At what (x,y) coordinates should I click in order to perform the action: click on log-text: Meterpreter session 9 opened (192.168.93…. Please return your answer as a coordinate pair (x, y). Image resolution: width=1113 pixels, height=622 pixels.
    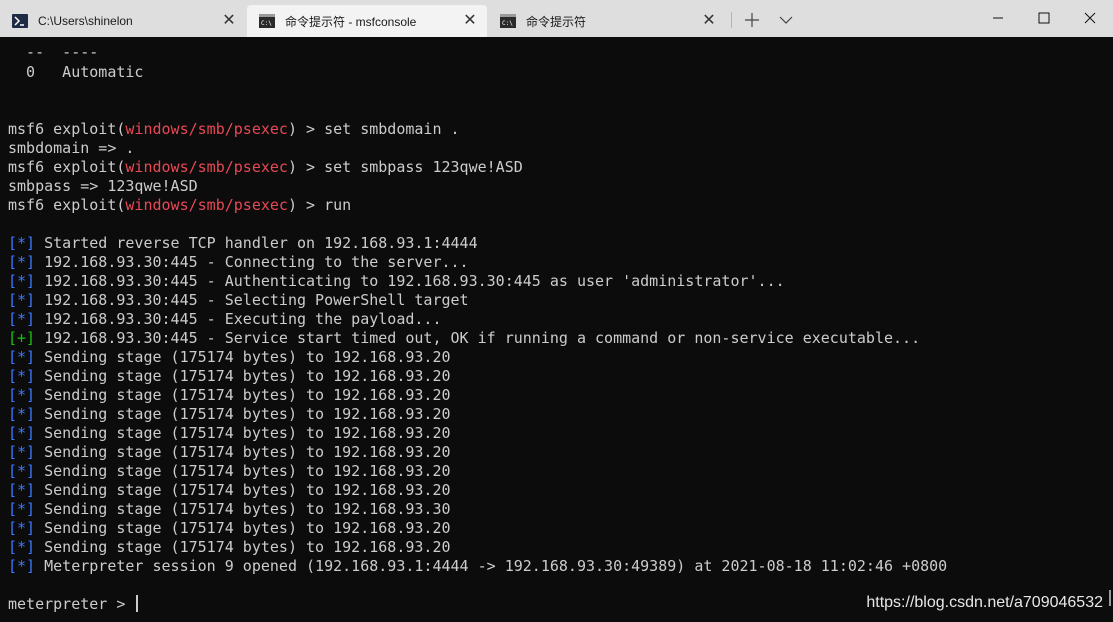
    Looking at the image, I should click on (491, 566).